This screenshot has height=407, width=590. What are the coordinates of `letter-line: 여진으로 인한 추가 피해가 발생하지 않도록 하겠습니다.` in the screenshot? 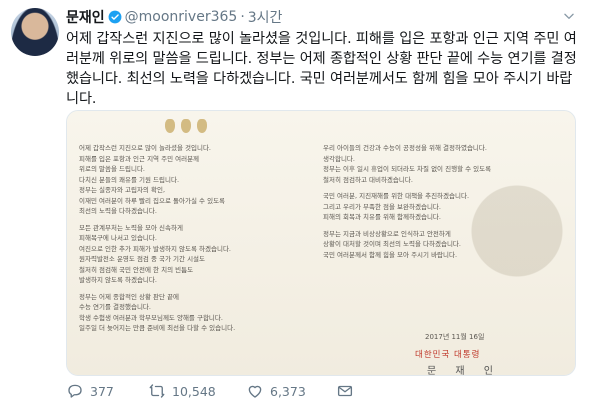 It's located at (155, 248).